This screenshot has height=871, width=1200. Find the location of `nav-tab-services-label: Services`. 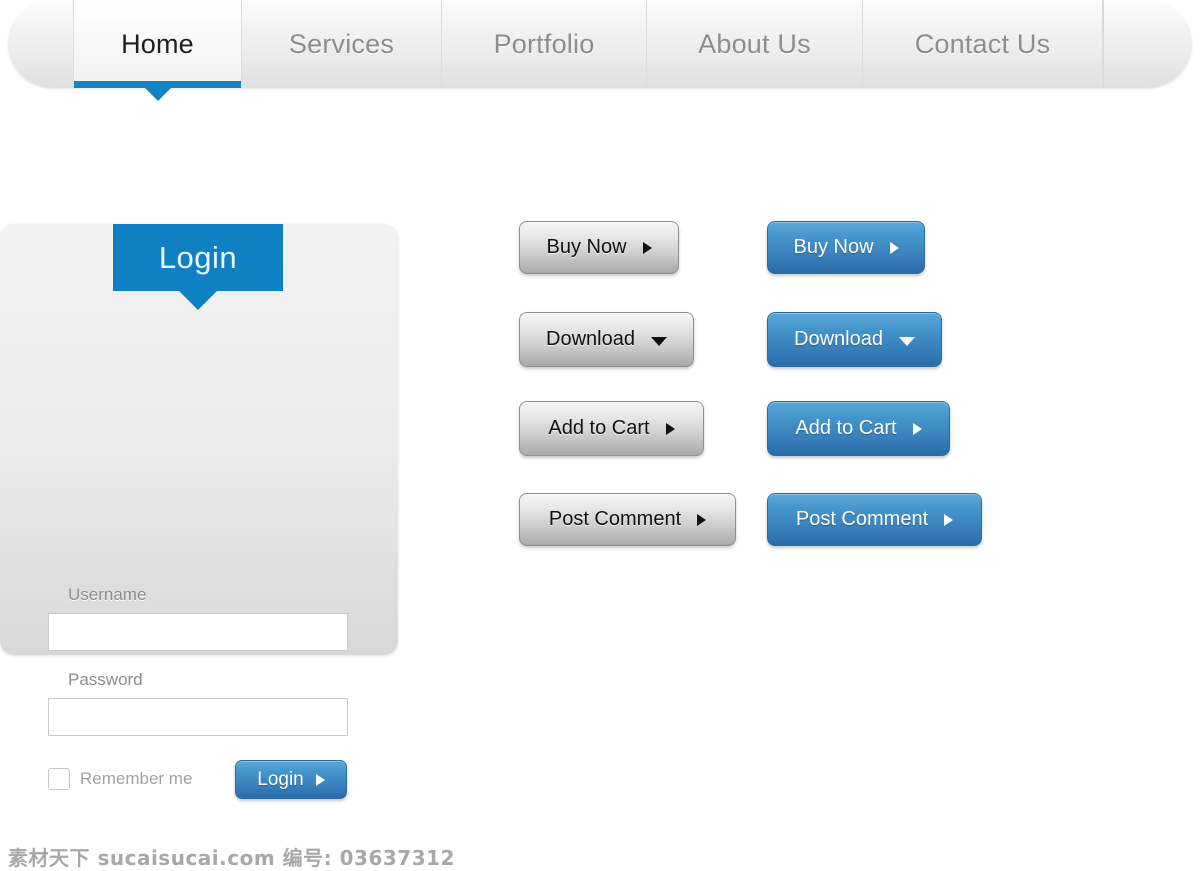

nav-tab-services-label: Services is located at coordinates (341, 43).